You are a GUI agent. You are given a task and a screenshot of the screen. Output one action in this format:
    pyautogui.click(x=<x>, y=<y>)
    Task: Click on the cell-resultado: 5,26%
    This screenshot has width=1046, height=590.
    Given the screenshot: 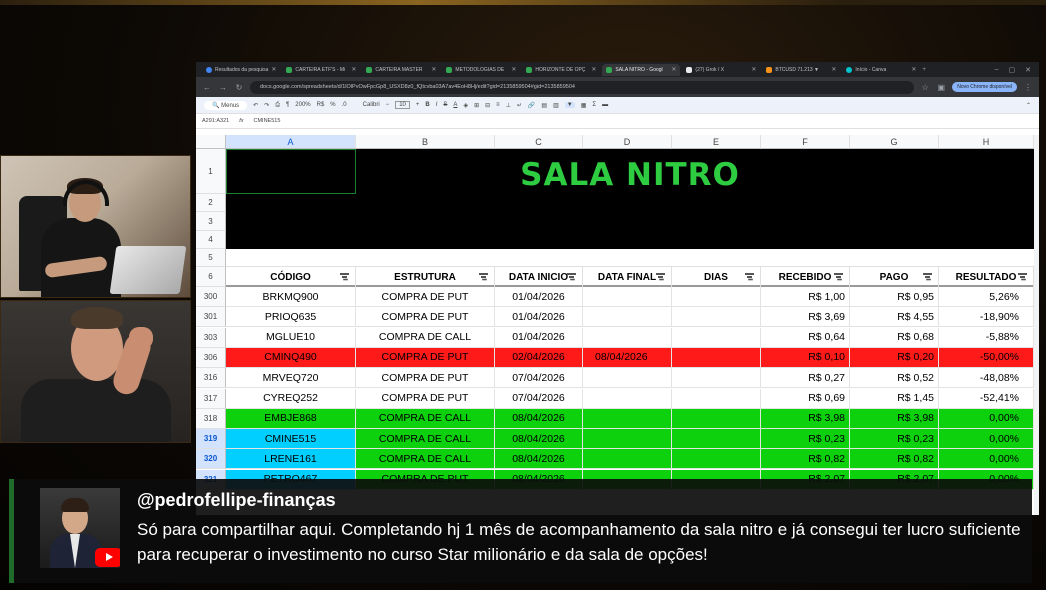 What is the action you would take?
    pyautogui.click(x=986, y=297)
    